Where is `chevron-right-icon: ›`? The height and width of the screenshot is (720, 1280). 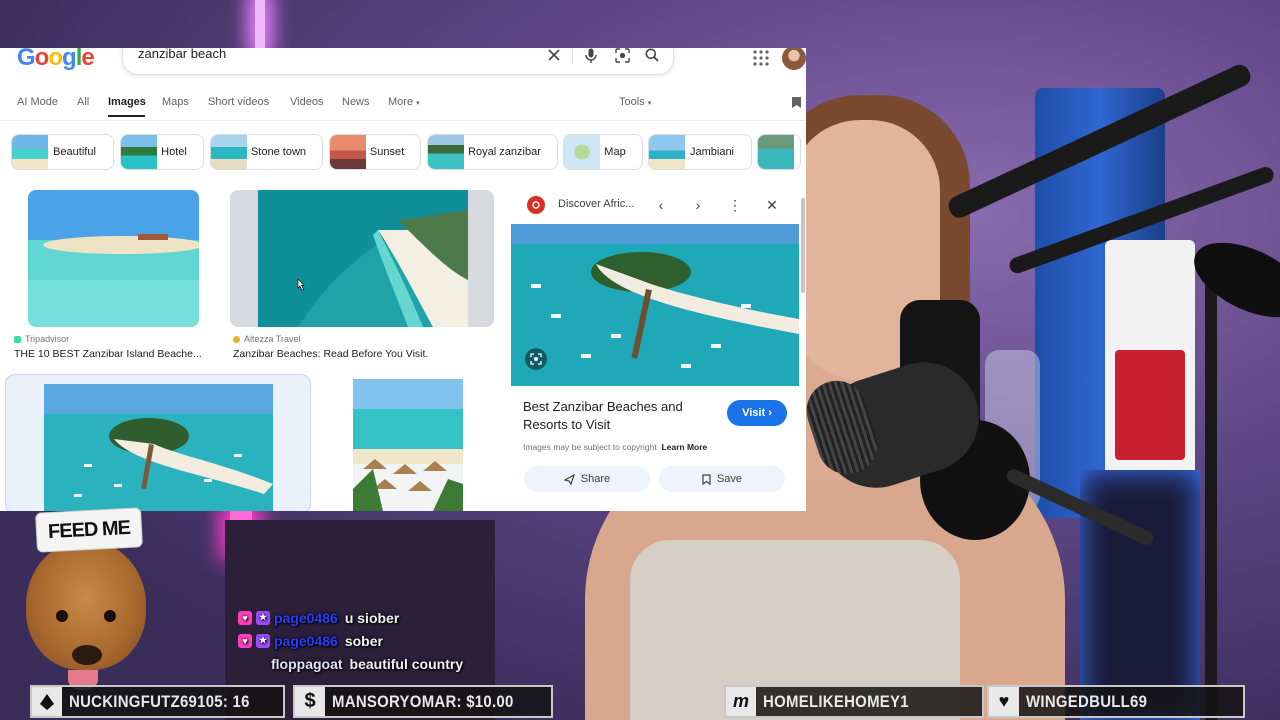
chevron-right-icon: › is located at coordinates (770, 413).